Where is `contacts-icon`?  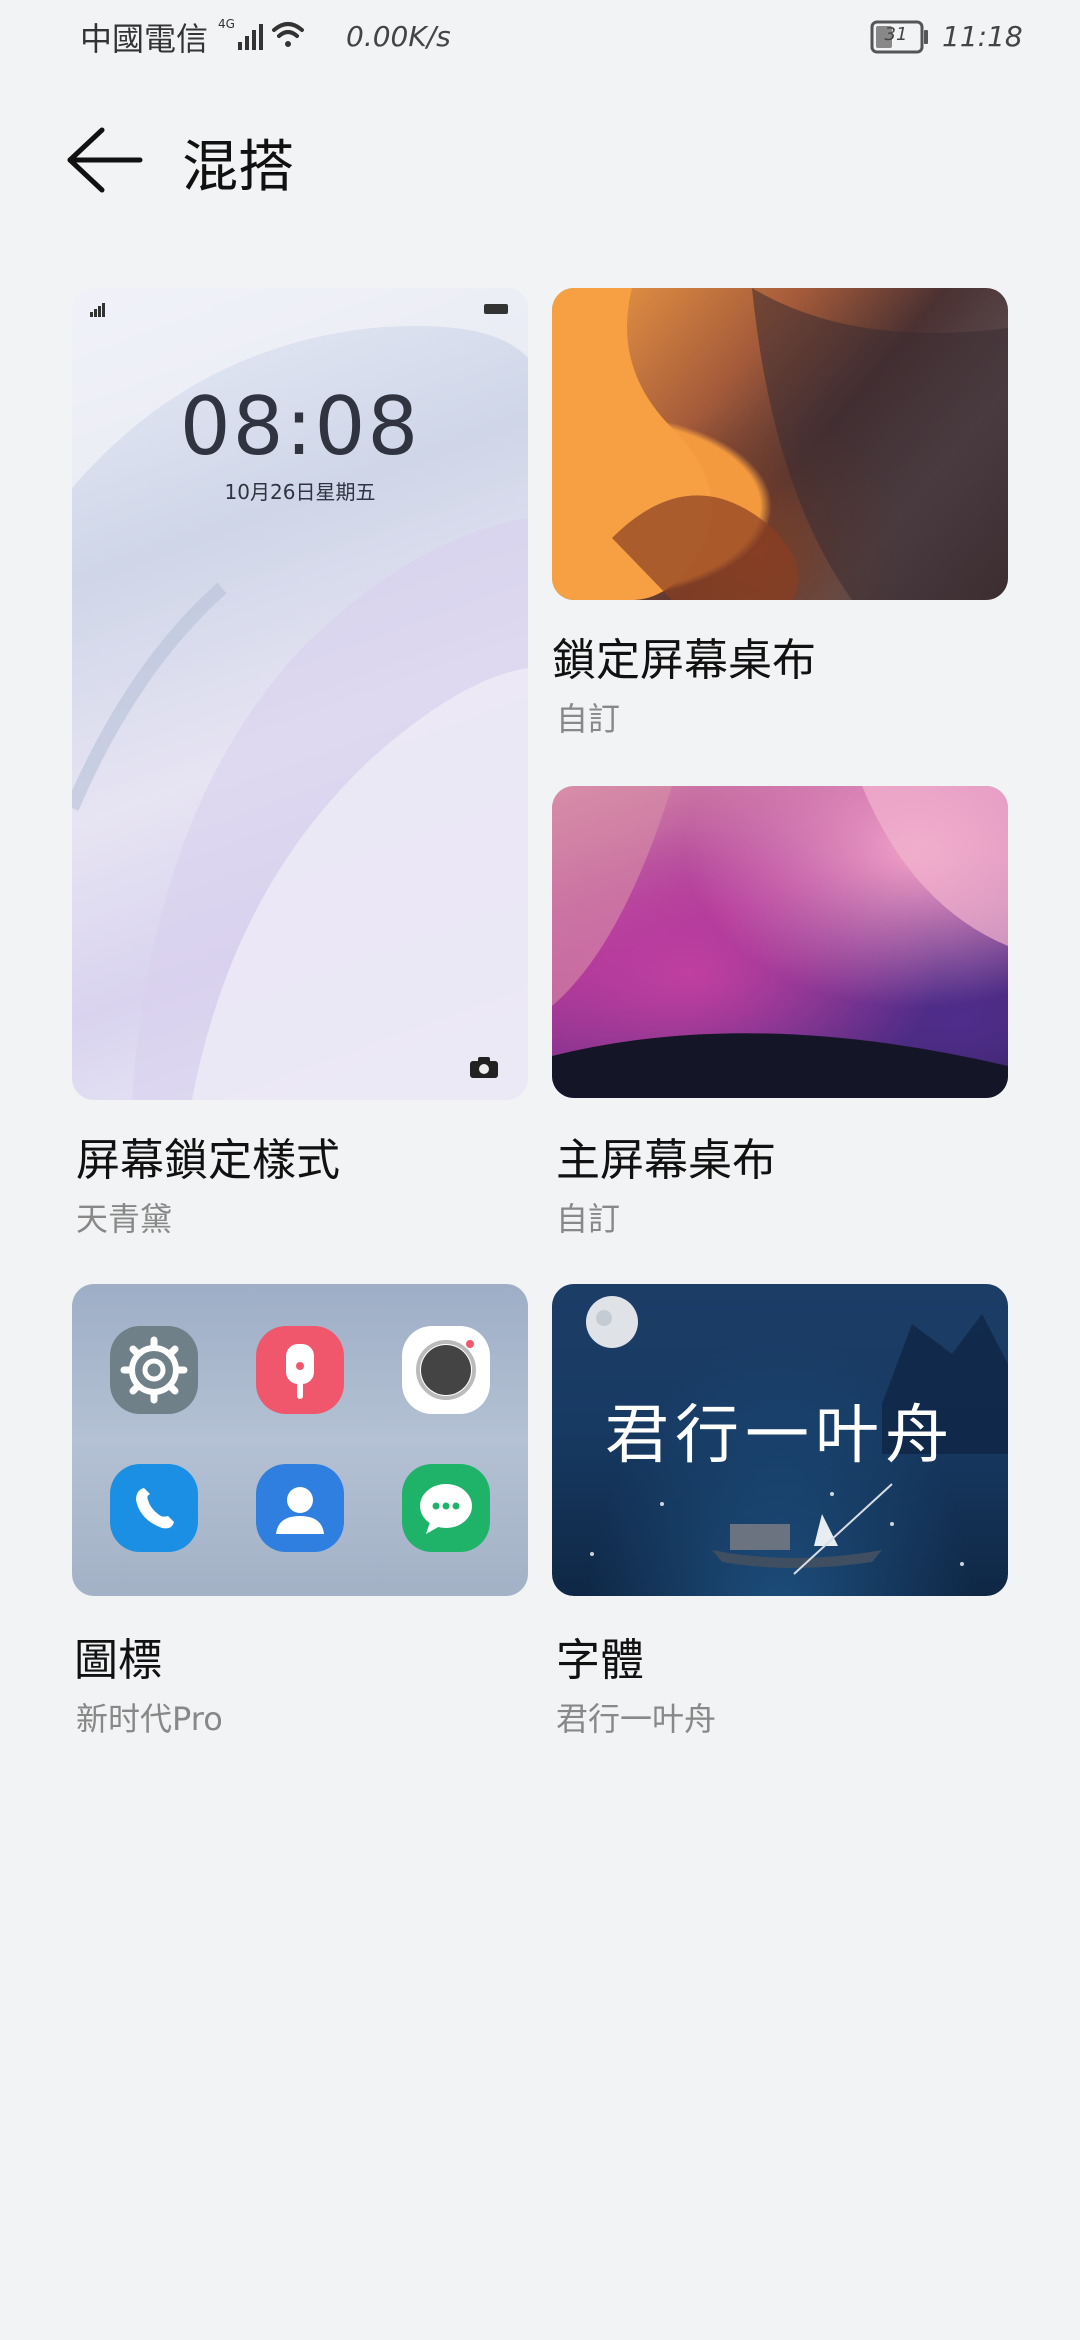
contacts-icon is located at coordinates (300, 1508).